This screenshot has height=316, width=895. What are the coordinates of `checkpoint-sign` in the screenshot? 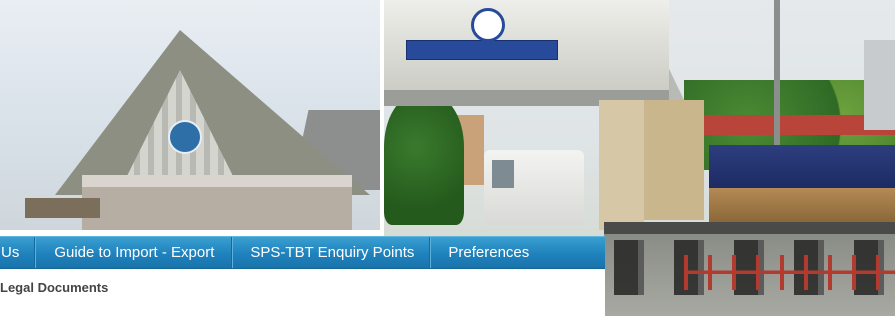 It's located at (482, 50).